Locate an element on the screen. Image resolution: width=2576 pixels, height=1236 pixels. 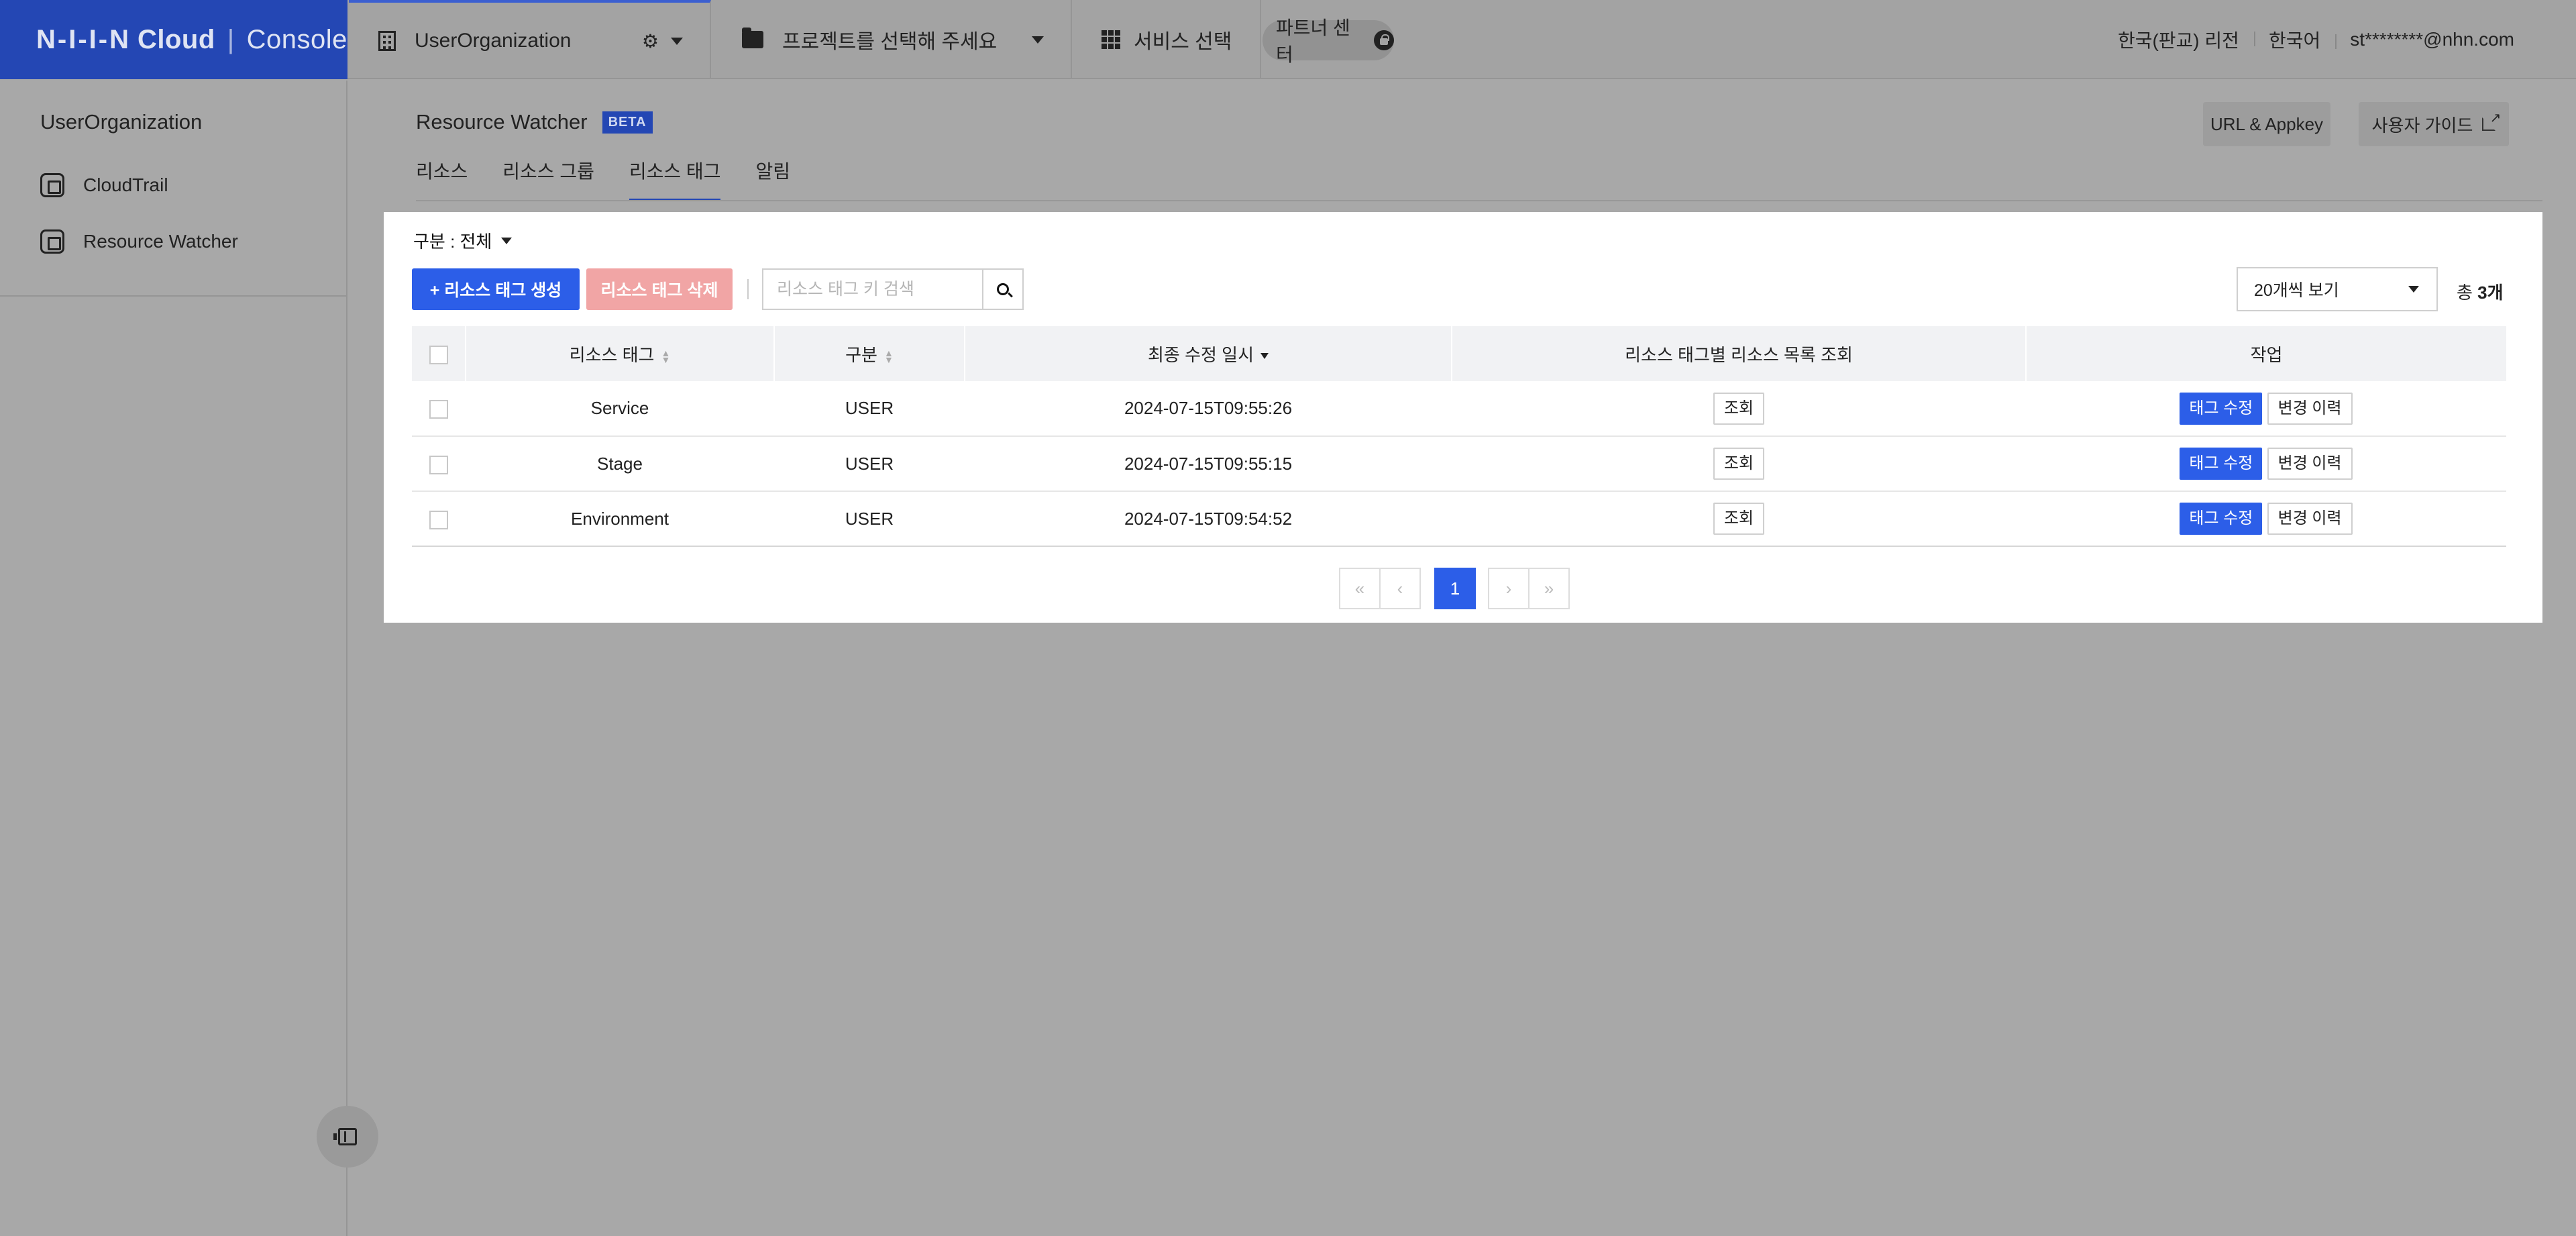
row-select-cell is located at coordinates (439, 409).